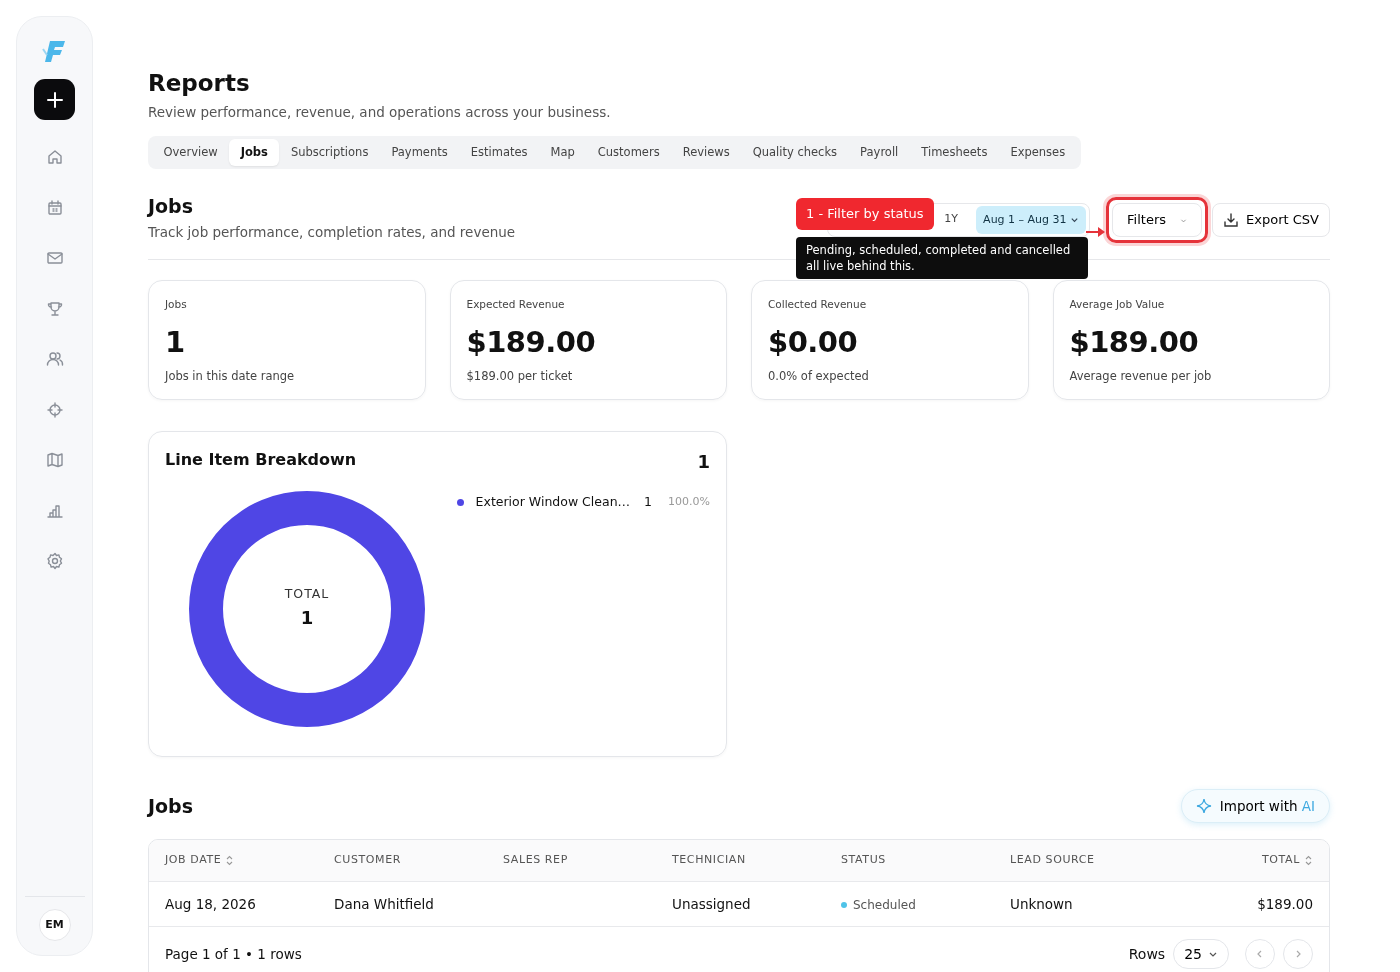 Image resolution: width=1400 pixels, height=972 pixels. I want to click on sparkle-icon, so click(1203, 806).